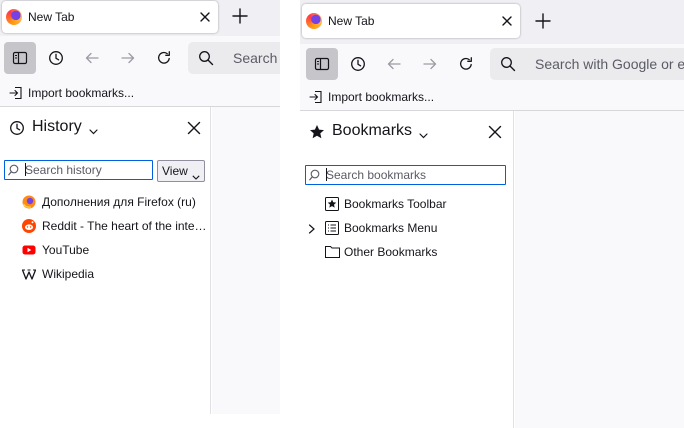 The height and width of the screenshot is (428, 684). I want to click on history-item-wikipedia: Wikipedia, so click(105, 275).